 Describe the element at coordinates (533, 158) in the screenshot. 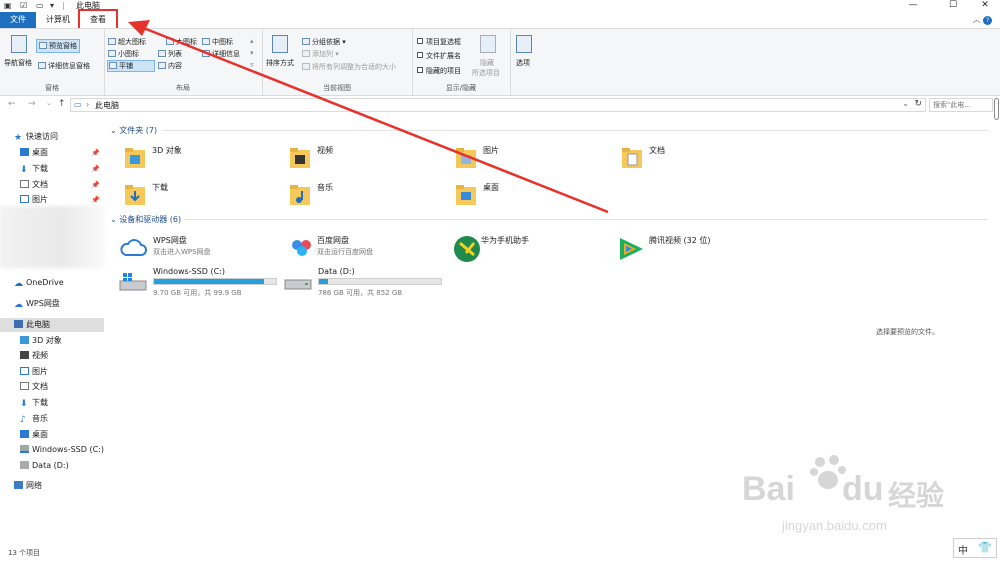

I see `folder-item-pictures: 图片` at that location.